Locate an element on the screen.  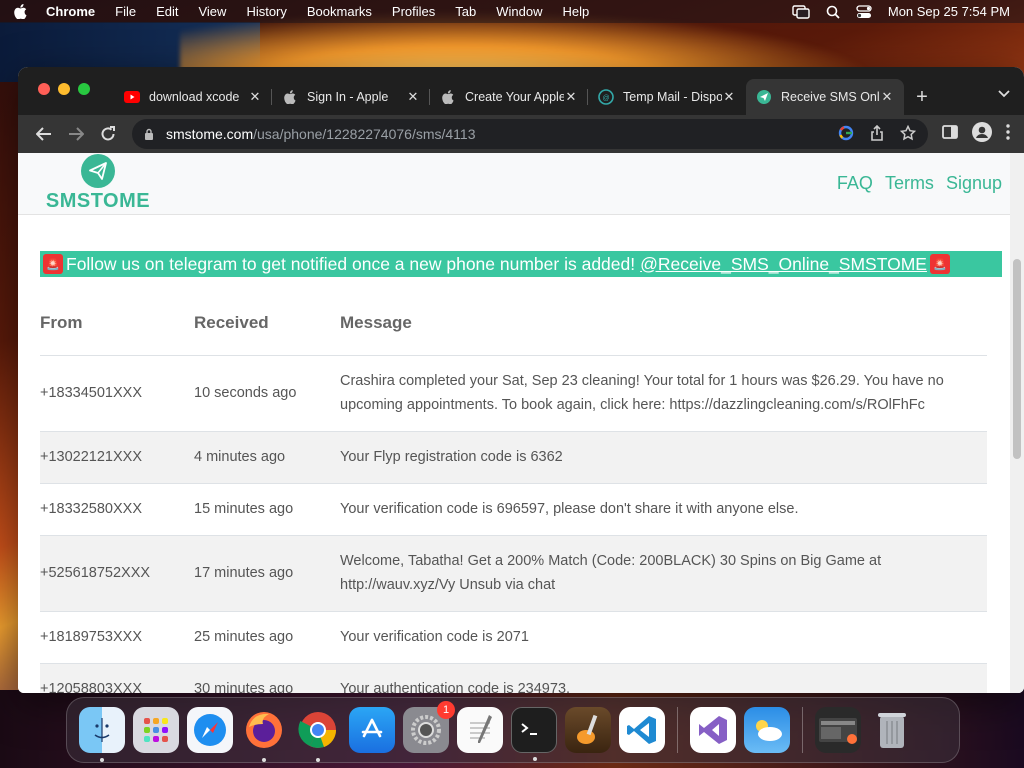
menu-bookmarks: Bookmarks is located at coordinates (339, 11).